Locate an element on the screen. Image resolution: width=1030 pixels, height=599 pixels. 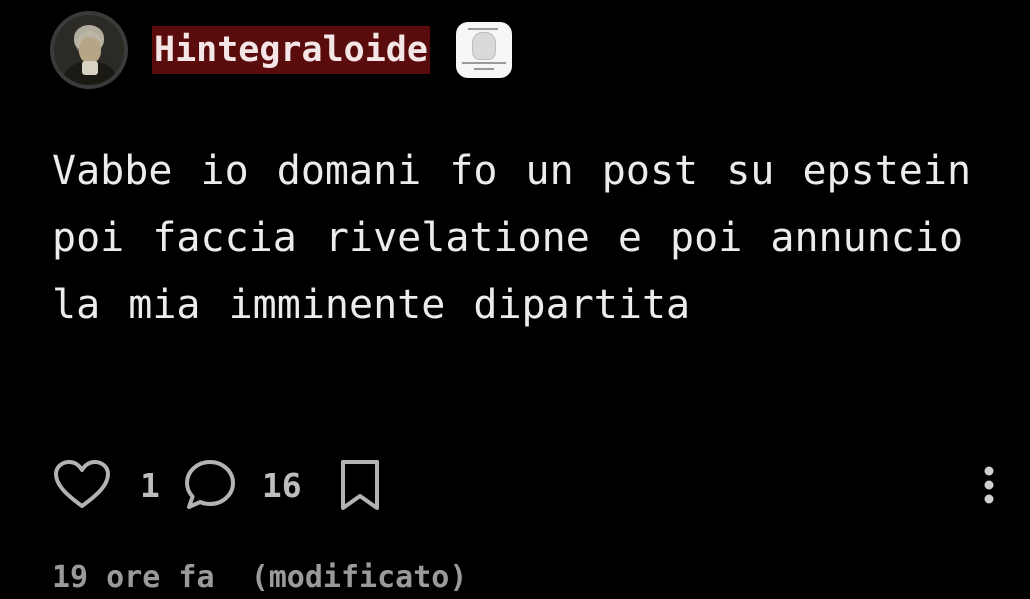
avatar-face is located at coordinates (90, 50).